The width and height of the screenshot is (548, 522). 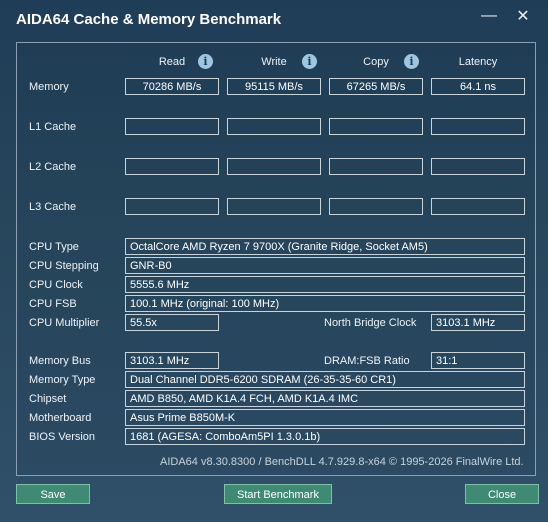 What do you see at coordinates (274, 206) in the screenshot?
I see `l3-write-value` at bounding box center [274, 206].